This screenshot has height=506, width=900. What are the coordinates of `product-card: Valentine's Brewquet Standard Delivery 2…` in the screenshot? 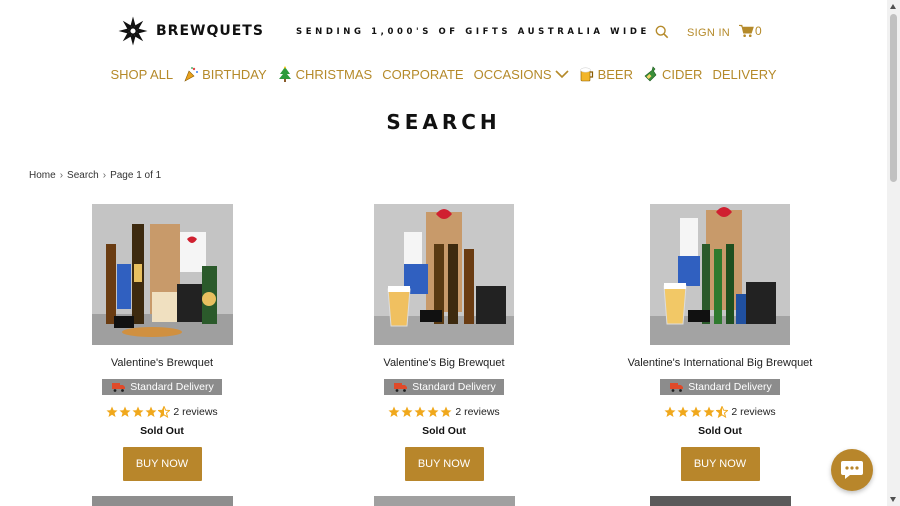 It's located at (162, 342).